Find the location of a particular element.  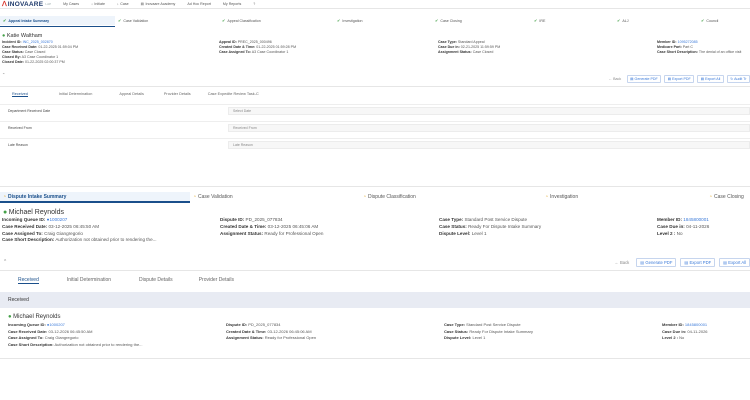

received-from-input: Received From is located at coordinates (489, 127).